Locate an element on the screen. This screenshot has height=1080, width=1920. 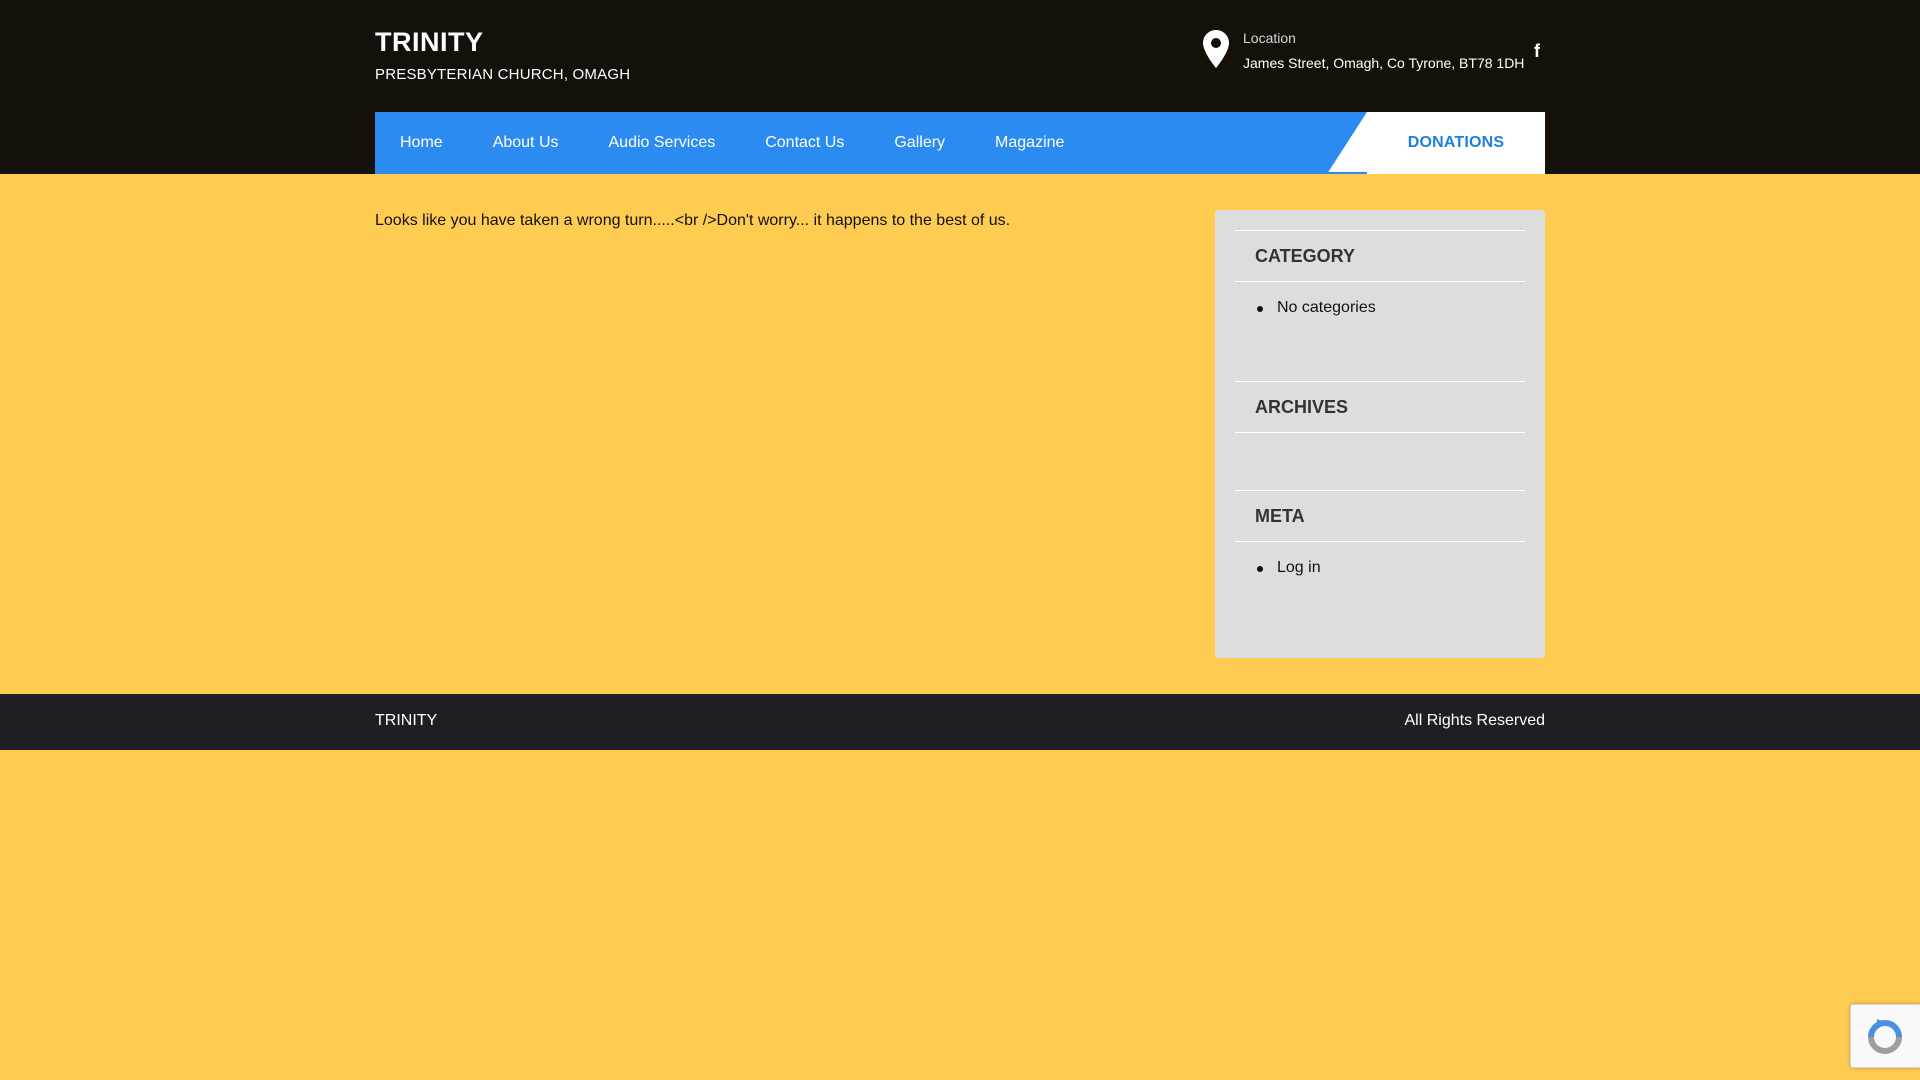
archives-widget-title: ARCHIVES is located at coordinates (1380, 407).